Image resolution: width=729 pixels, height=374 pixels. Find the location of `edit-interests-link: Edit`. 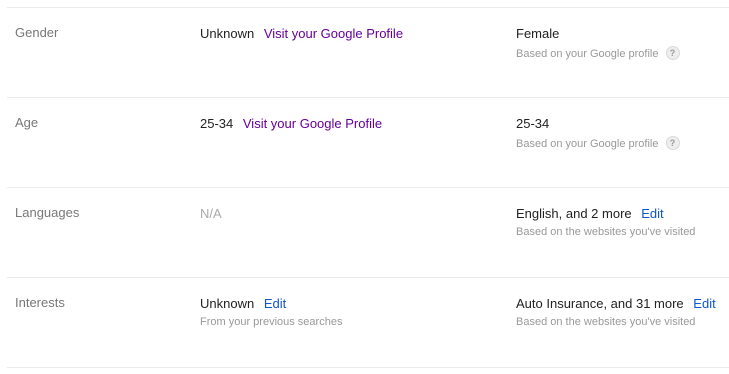

edit-interests-link: Edit is located at coordinates (704, 303).